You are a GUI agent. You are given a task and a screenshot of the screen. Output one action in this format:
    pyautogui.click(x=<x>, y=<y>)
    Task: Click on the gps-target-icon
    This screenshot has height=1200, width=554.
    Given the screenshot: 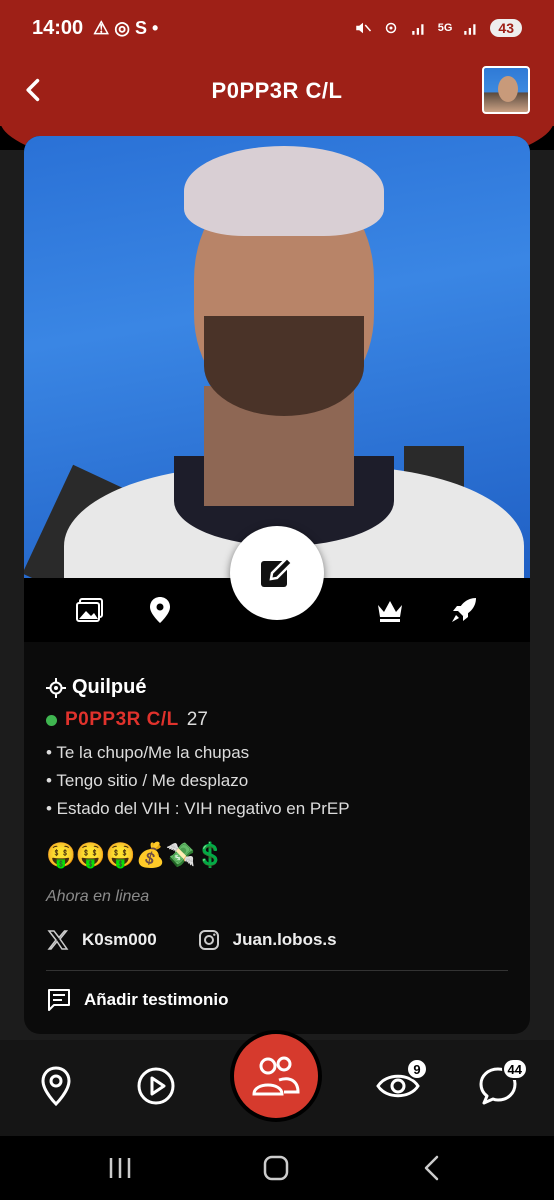 What is the action you would take?
    pyautogui.click(x=56, y=687)
    